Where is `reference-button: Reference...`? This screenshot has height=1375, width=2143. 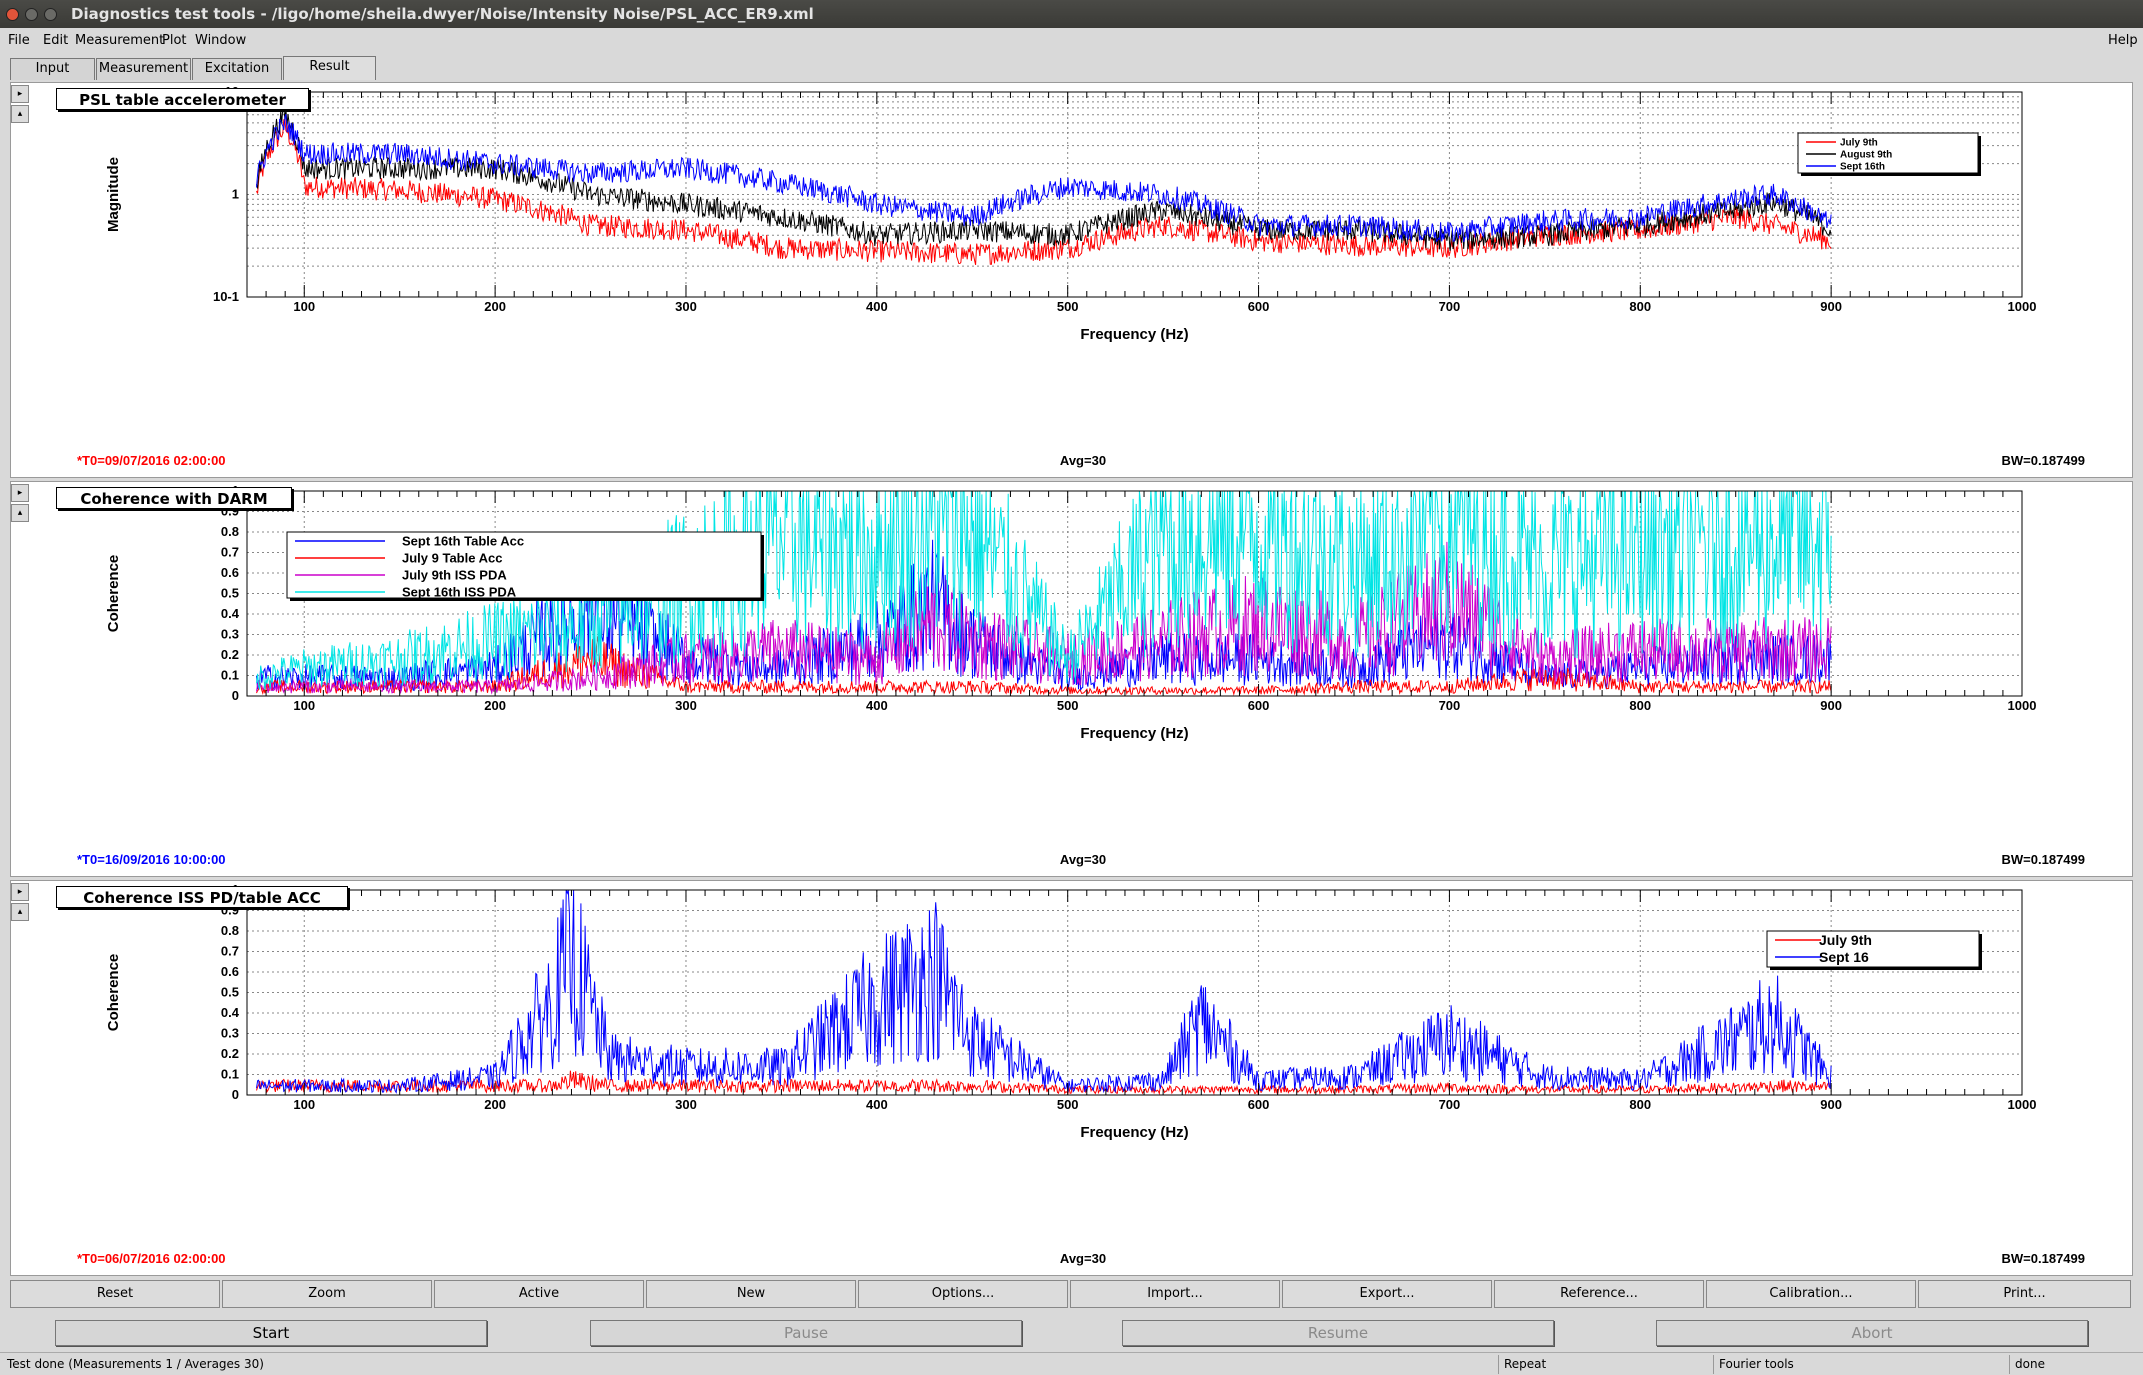 reference-button: Reference... is located at coordinates (1599, 1294).